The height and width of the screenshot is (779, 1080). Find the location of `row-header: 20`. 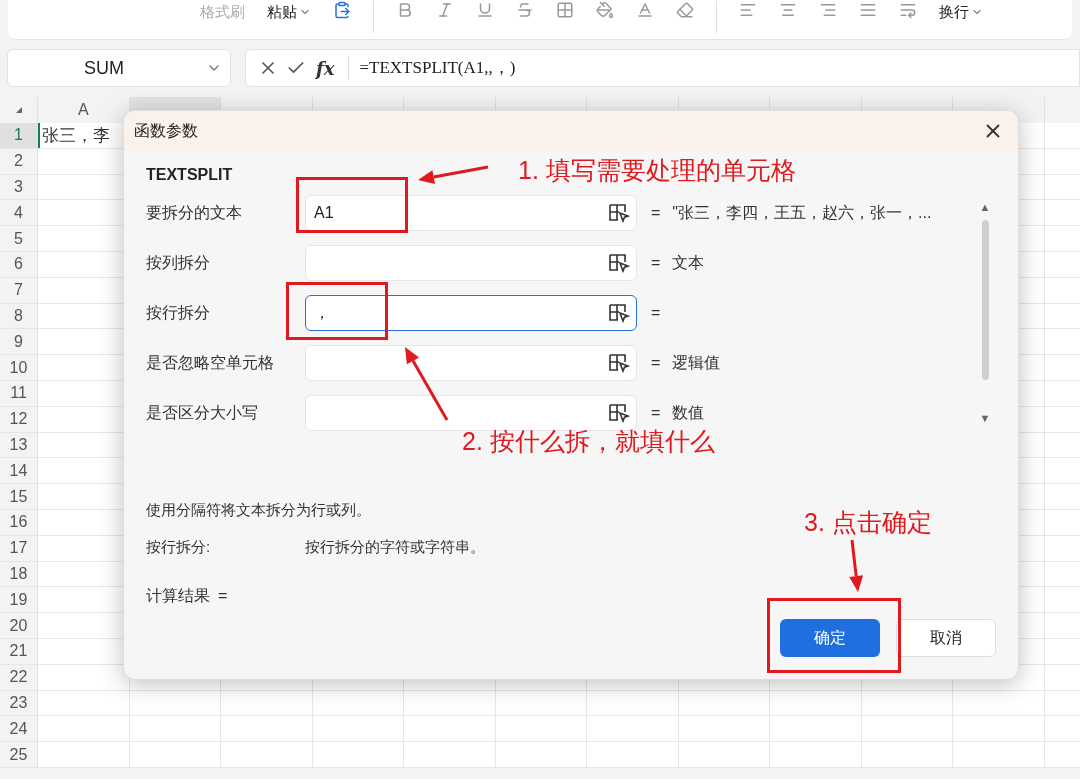

row-header: 20 is located at coordinates (19, 625).